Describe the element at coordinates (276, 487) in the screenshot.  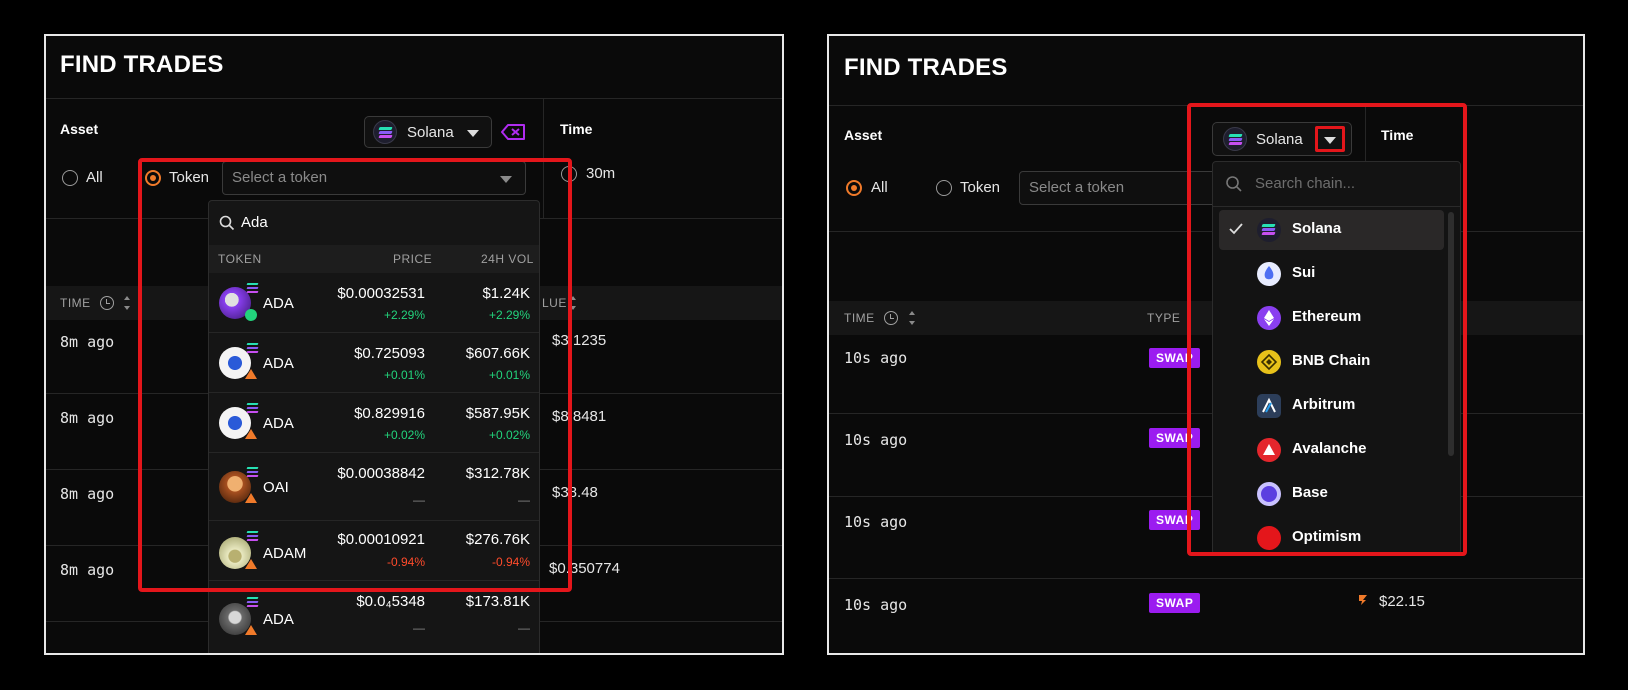
I see `token-name: OAI` at that location.